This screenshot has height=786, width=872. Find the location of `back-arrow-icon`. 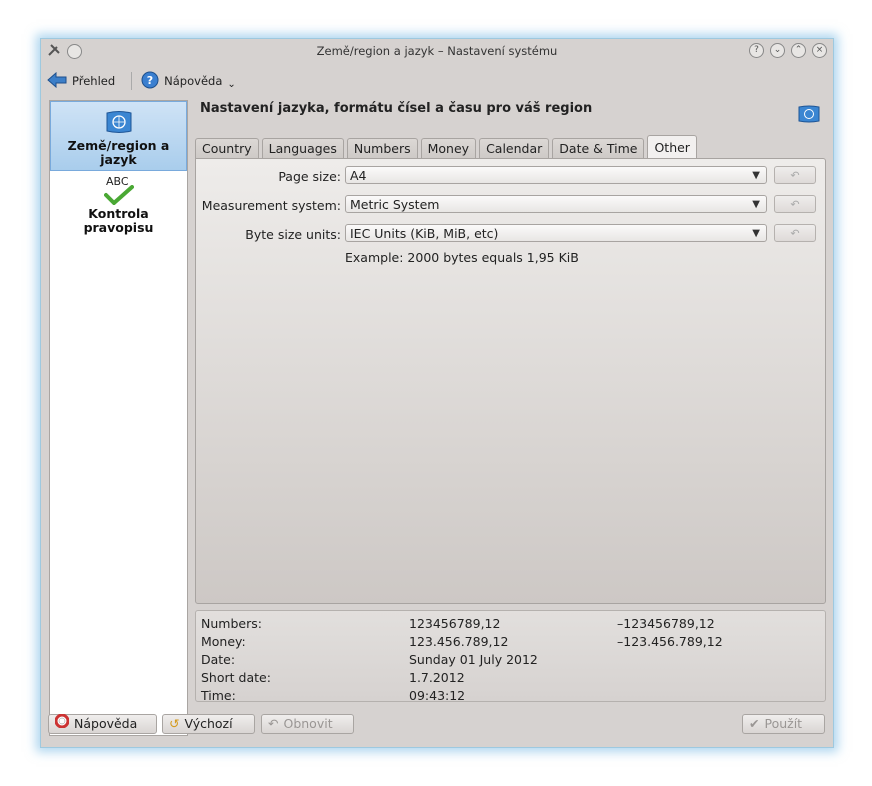

back-arrow-icon is located at coordinates (57, 81).